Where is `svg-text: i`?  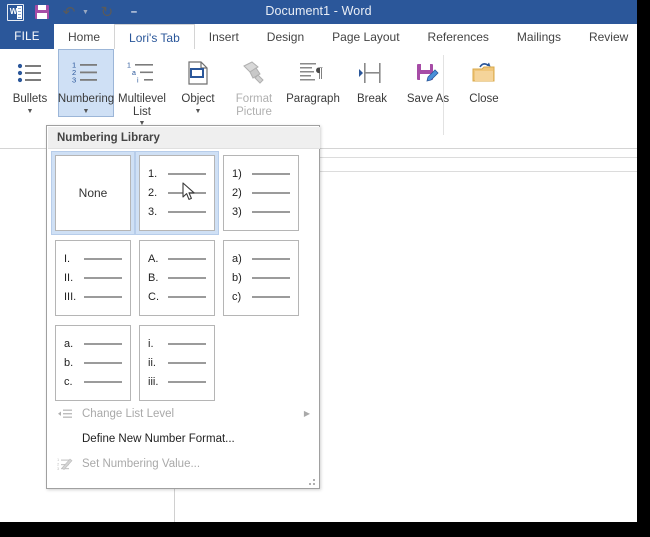
svg-text: i is located at coordinates (138, 81).